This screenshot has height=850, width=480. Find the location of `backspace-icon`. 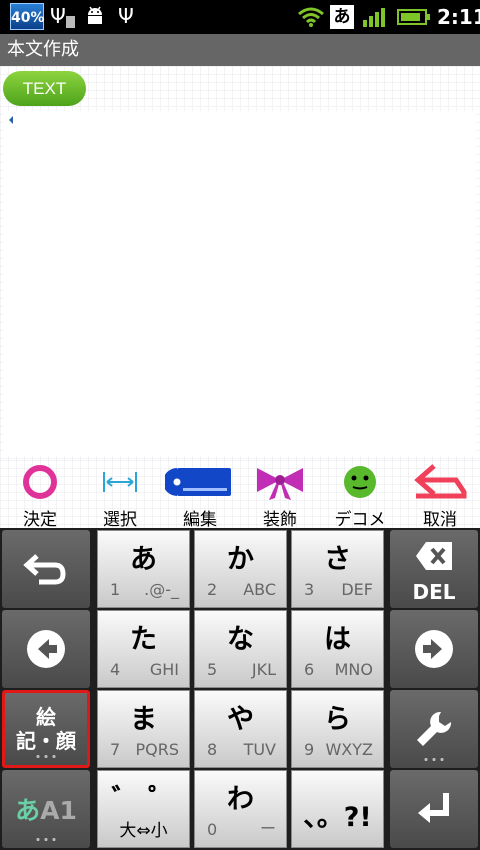

backspace-icon is located at coordinates (434, 556).